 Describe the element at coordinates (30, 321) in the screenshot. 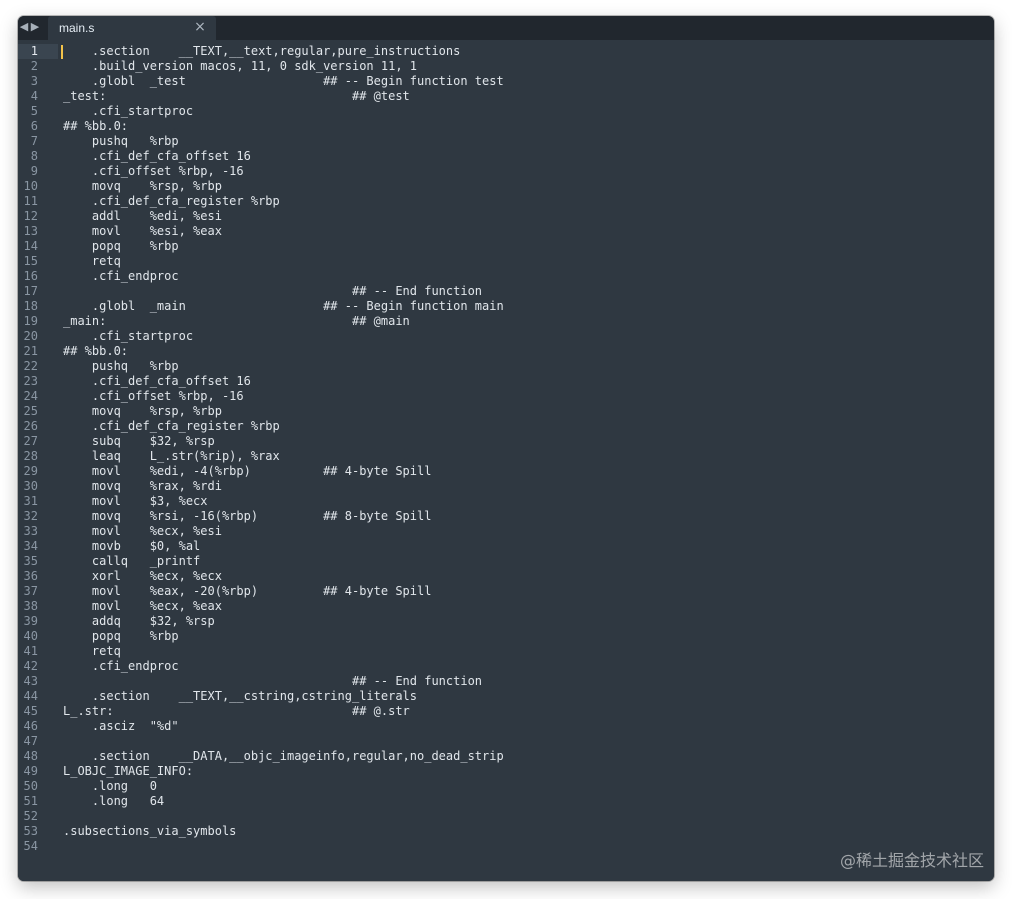

I see `line-number: 19` at that location.